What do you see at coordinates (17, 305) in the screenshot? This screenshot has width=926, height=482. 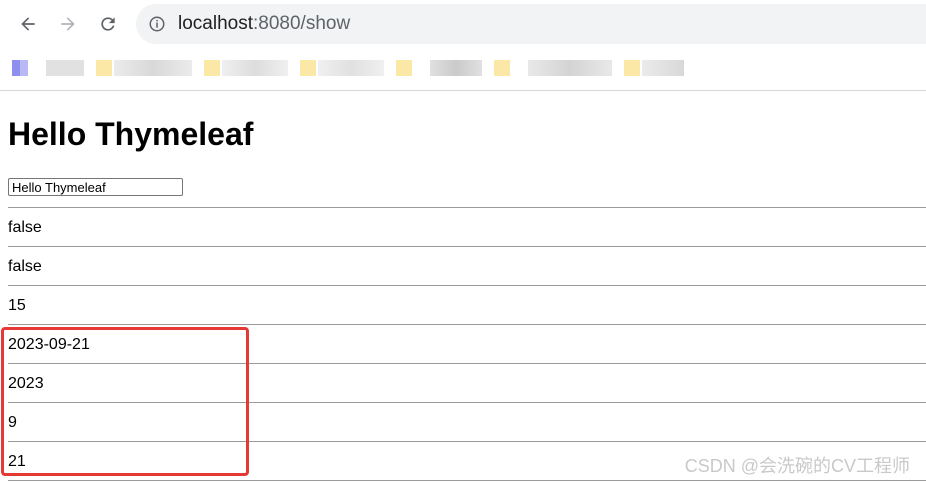 I see `result-value: 15` at bounding box center [17, 305].